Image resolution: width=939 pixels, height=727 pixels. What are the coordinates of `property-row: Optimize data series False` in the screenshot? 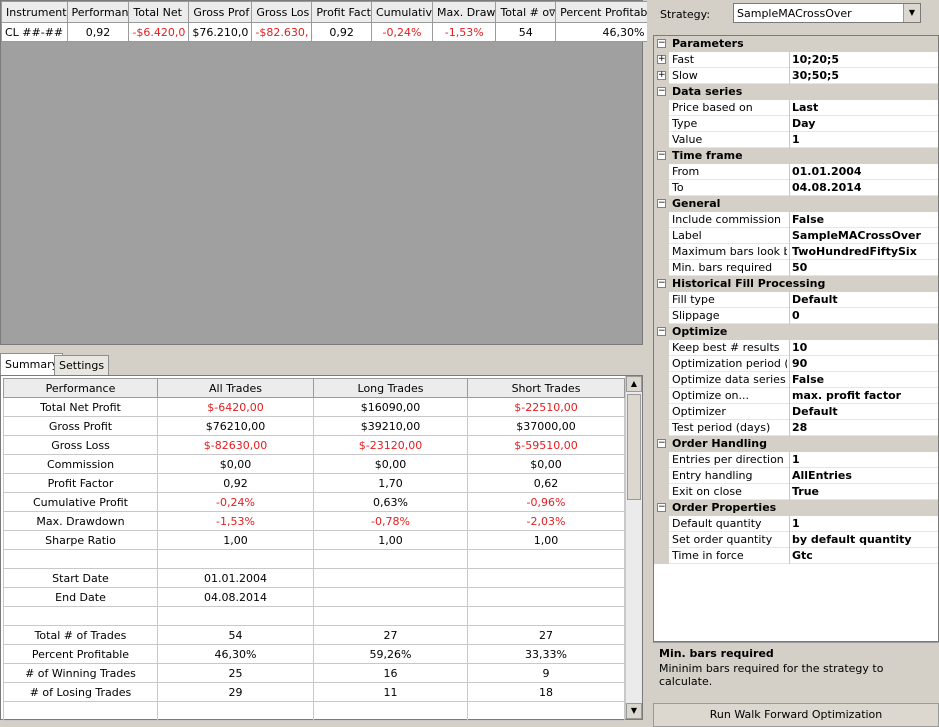 It's located at (796, 380).